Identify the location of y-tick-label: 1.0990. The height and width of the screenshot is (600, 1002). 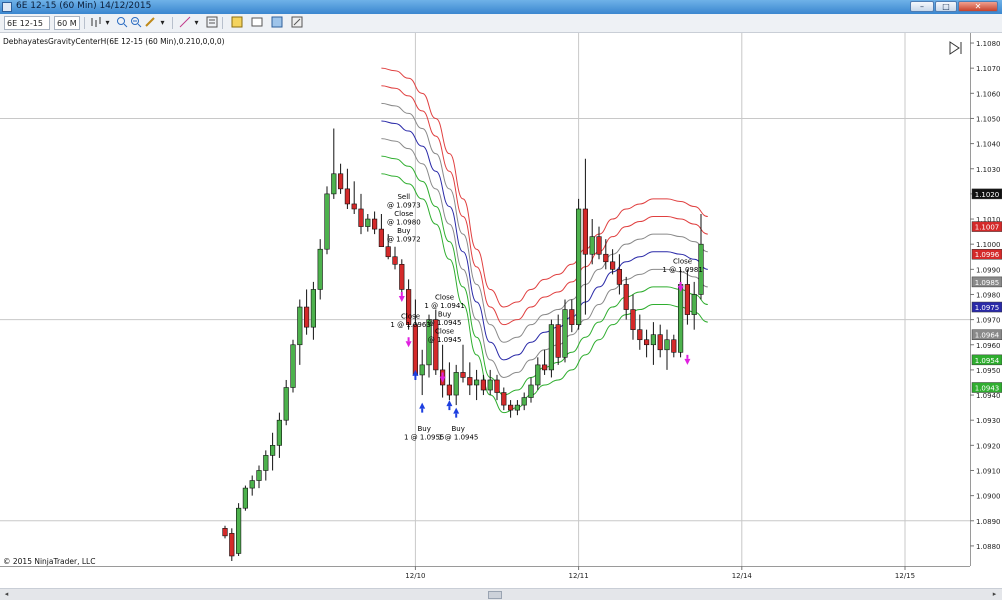
(988, 270).